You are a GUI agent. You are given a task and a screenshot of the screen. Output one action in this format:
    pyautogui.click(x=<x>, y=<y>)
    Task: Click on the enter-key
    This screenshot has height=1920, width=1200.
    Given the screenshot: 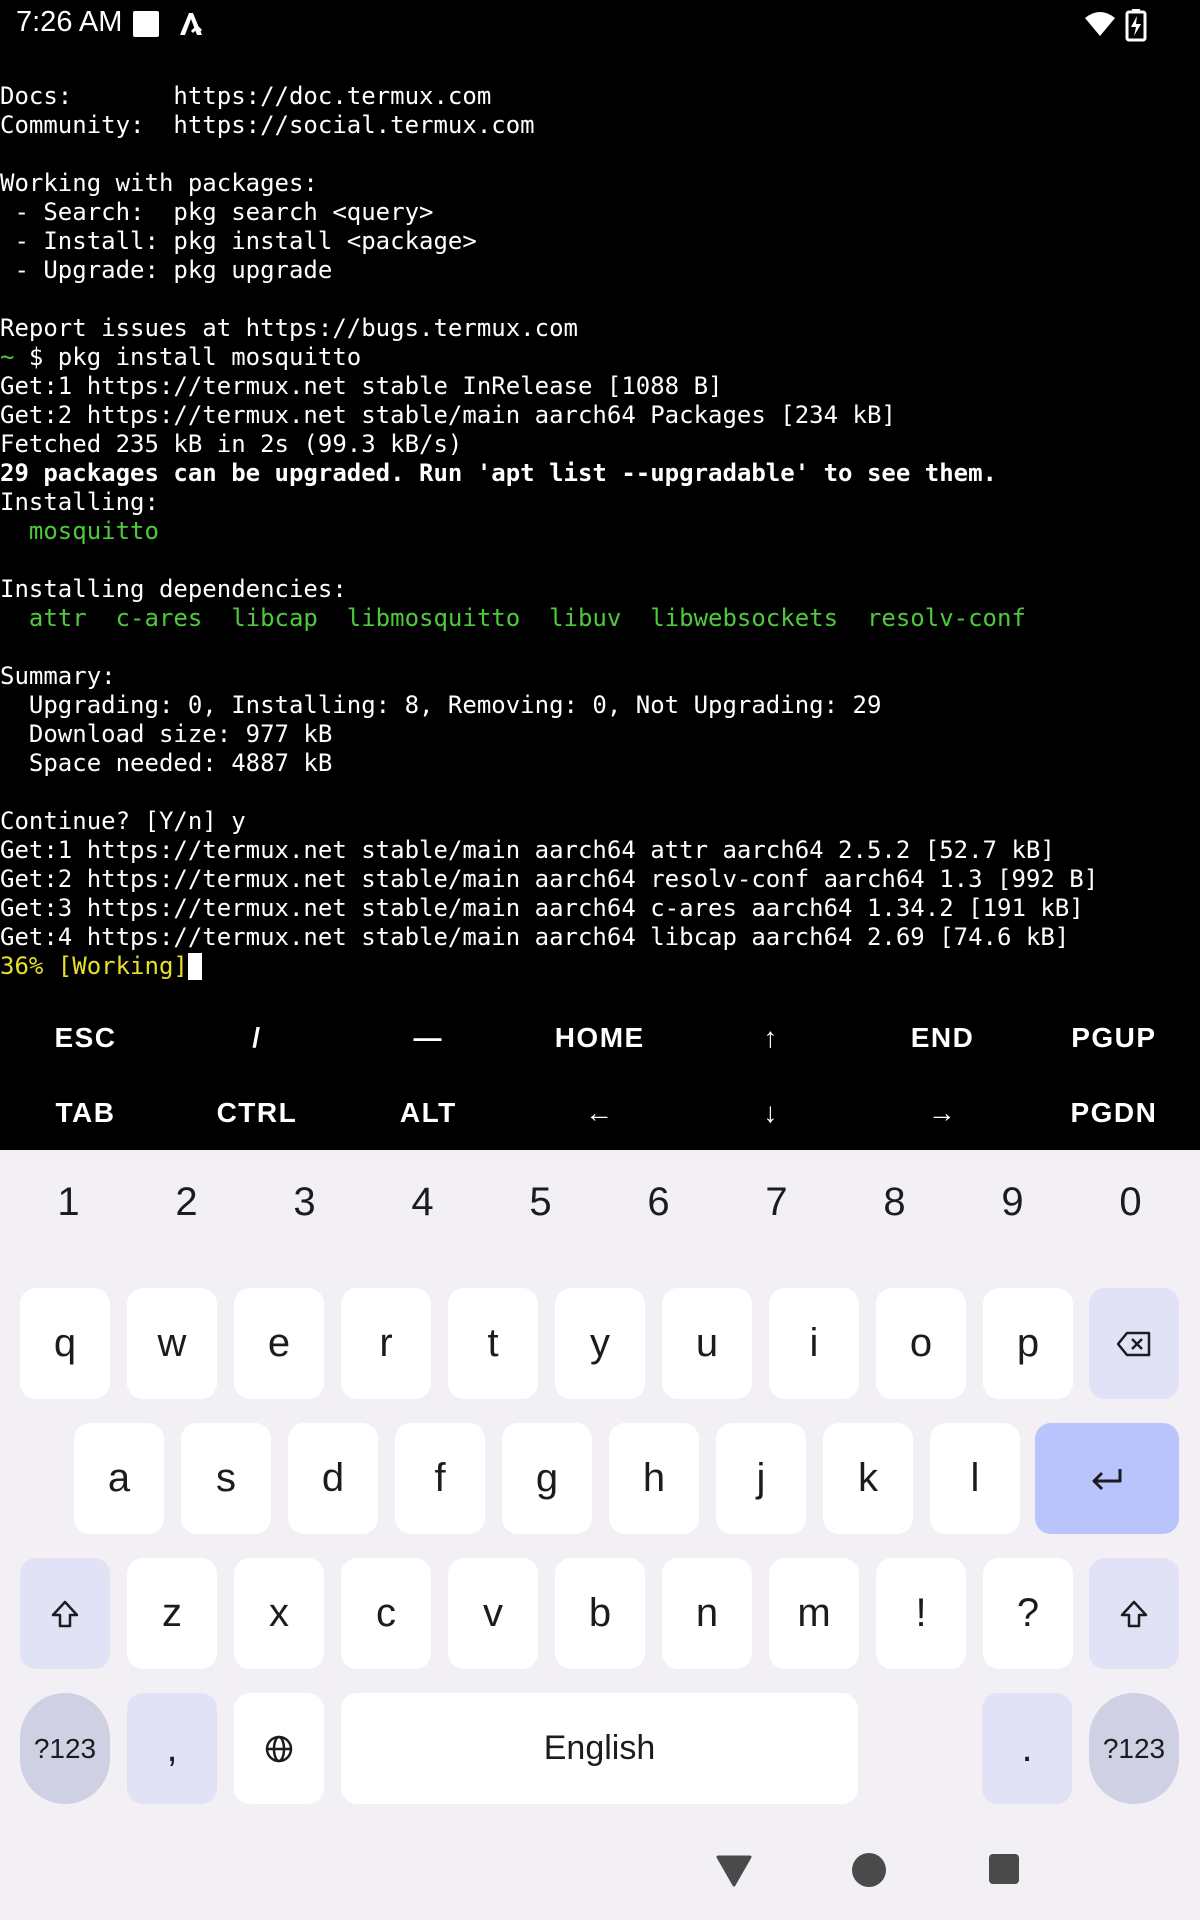 What is the action you would take?
    pyautogui.click(x=1107, y=1478)
    